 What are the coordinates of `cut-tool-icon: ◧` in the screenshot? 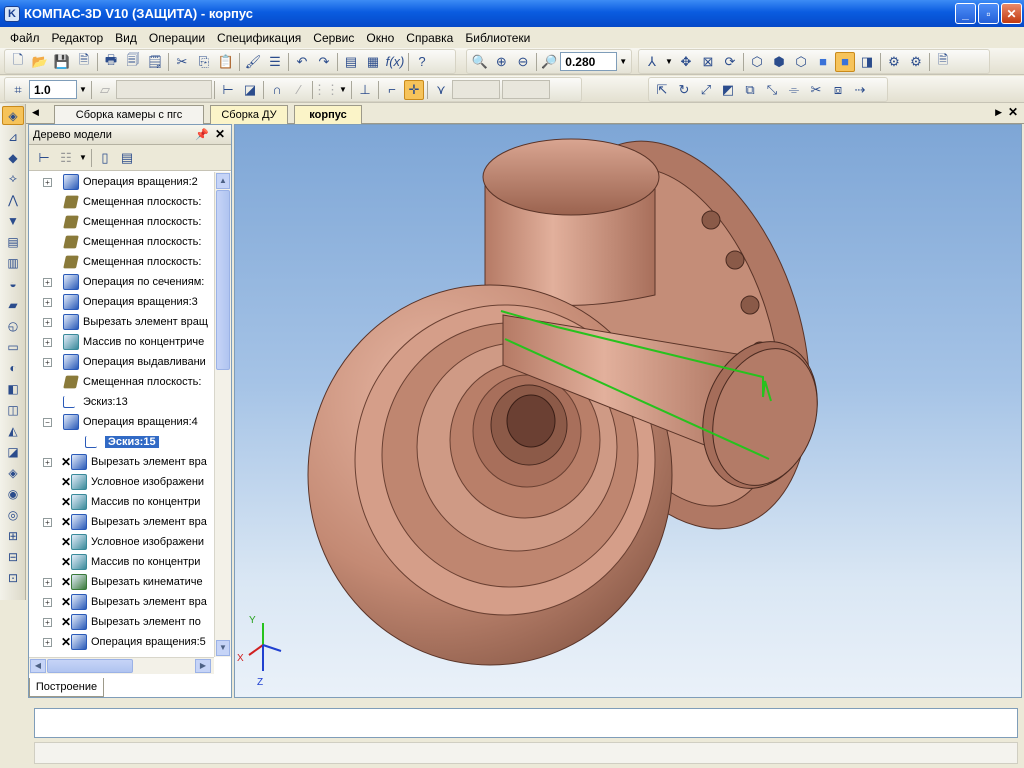 It's located at (13, 388).